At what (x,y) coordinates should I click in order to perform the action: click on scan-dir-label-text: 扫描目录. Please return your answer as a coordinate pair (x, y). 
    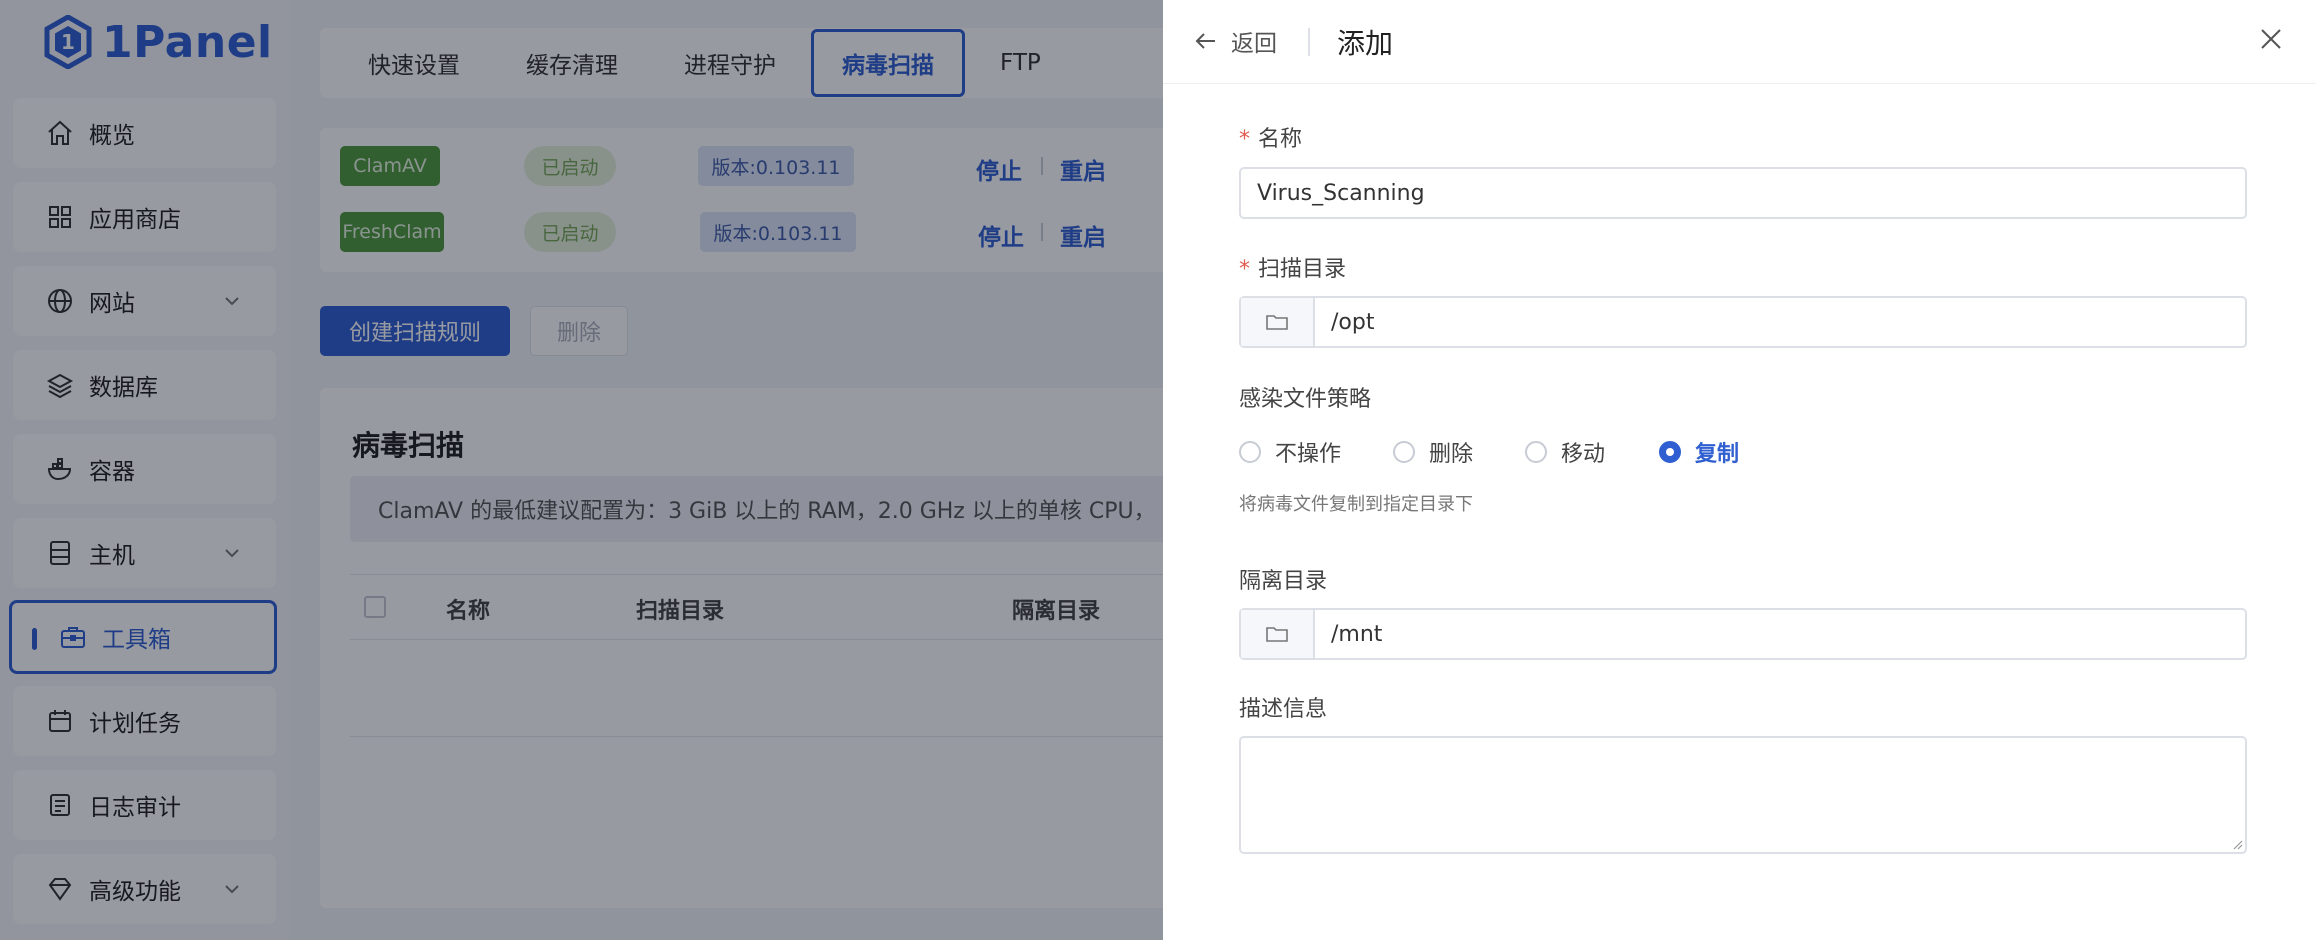
    Looking at the image, I should click on (1302, 269).